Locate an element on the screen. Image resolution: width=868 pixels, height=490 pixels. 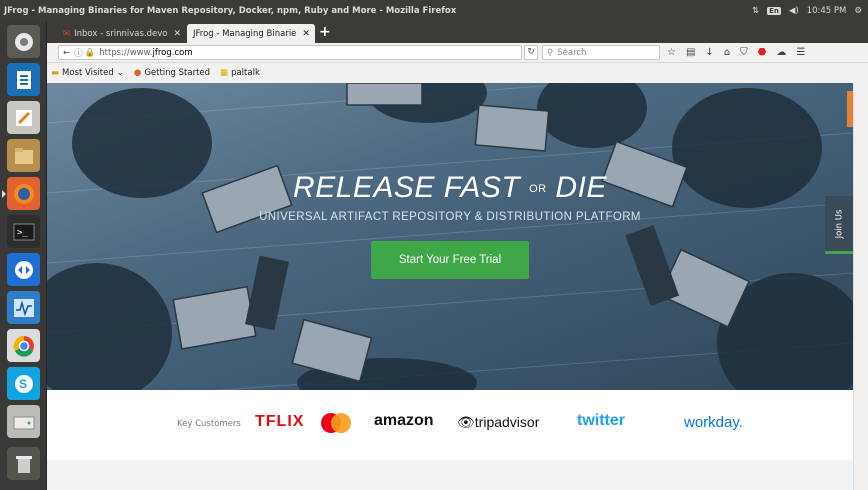
url-bar: ← ⓘ 🔒 https://www. jfrog.com is located at coordinates (290, 52).